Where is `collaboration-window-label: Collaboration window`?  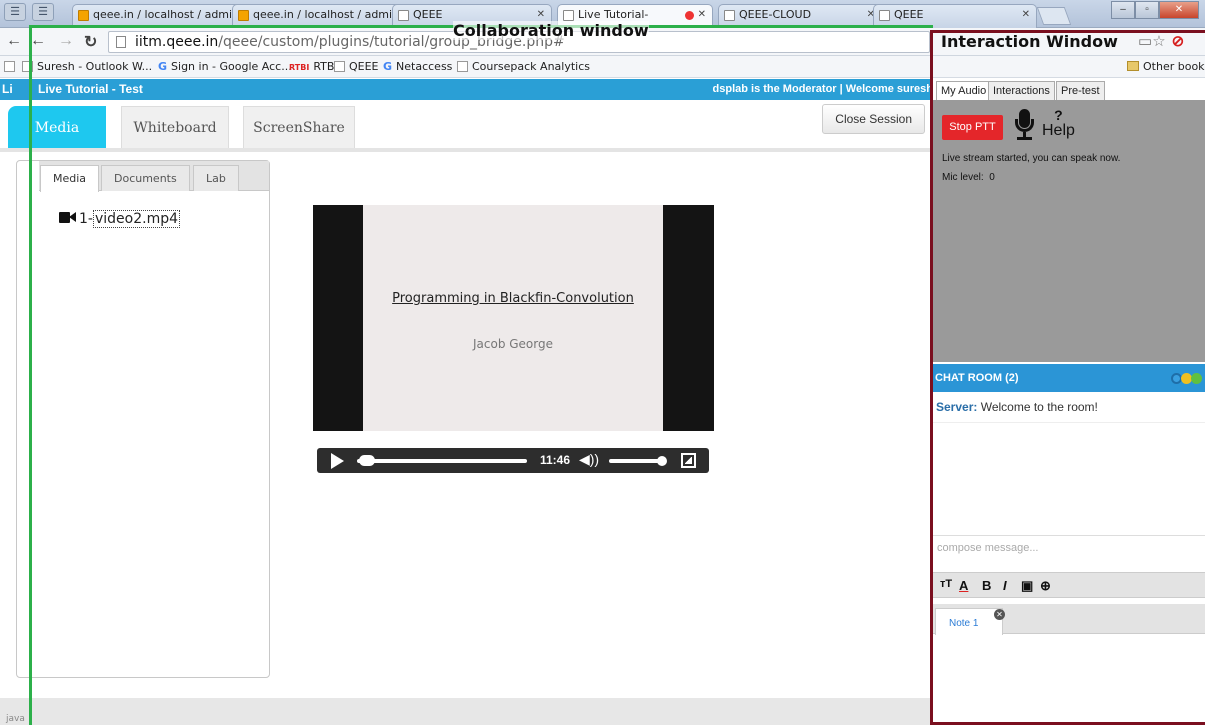 collaboration-window-label: Collaboration window is located at coordinates (551, 30).